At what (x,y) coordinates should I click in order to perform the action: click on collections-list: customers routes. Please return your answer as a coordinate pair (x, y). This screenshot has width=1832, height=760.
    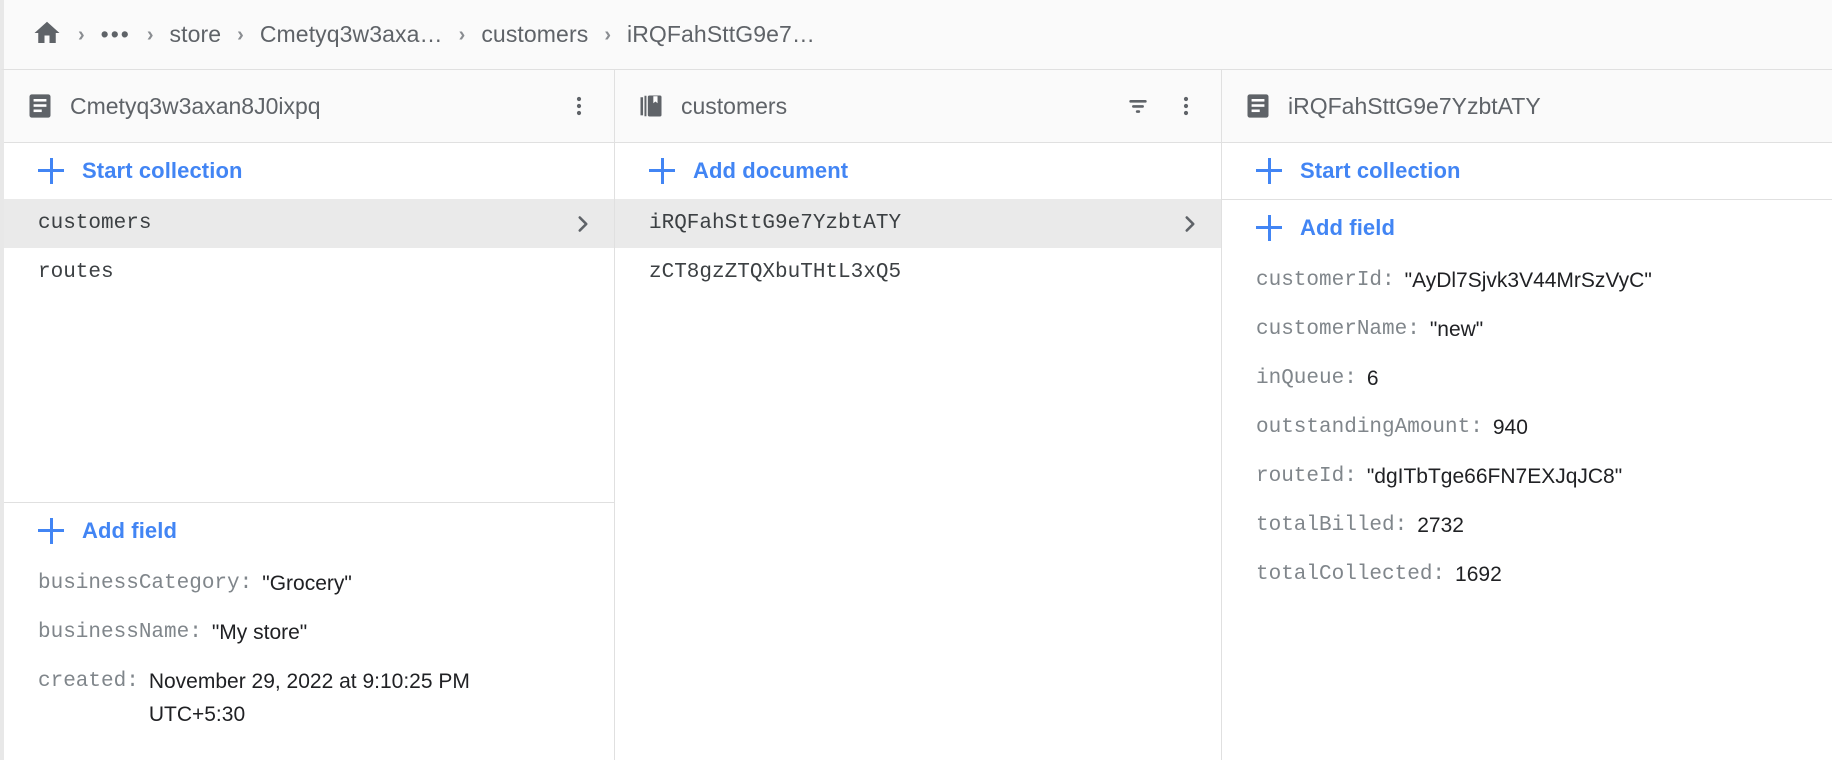
    Looking at the image, I should click on (309, 350).